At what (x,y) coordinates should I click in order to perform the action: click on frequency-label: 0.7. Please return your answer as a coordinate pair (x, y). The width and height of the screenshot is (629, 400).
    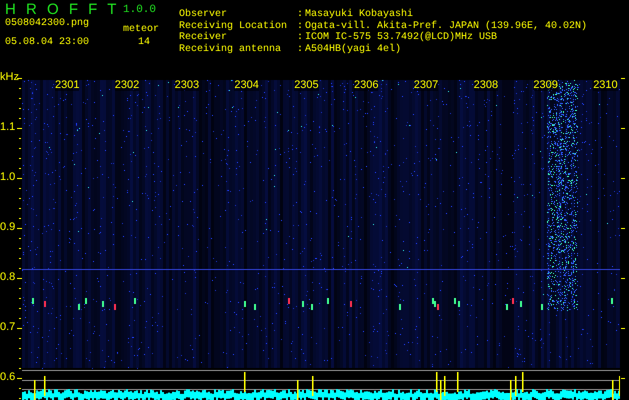
    Looking at the image, I should click on (8, 327).